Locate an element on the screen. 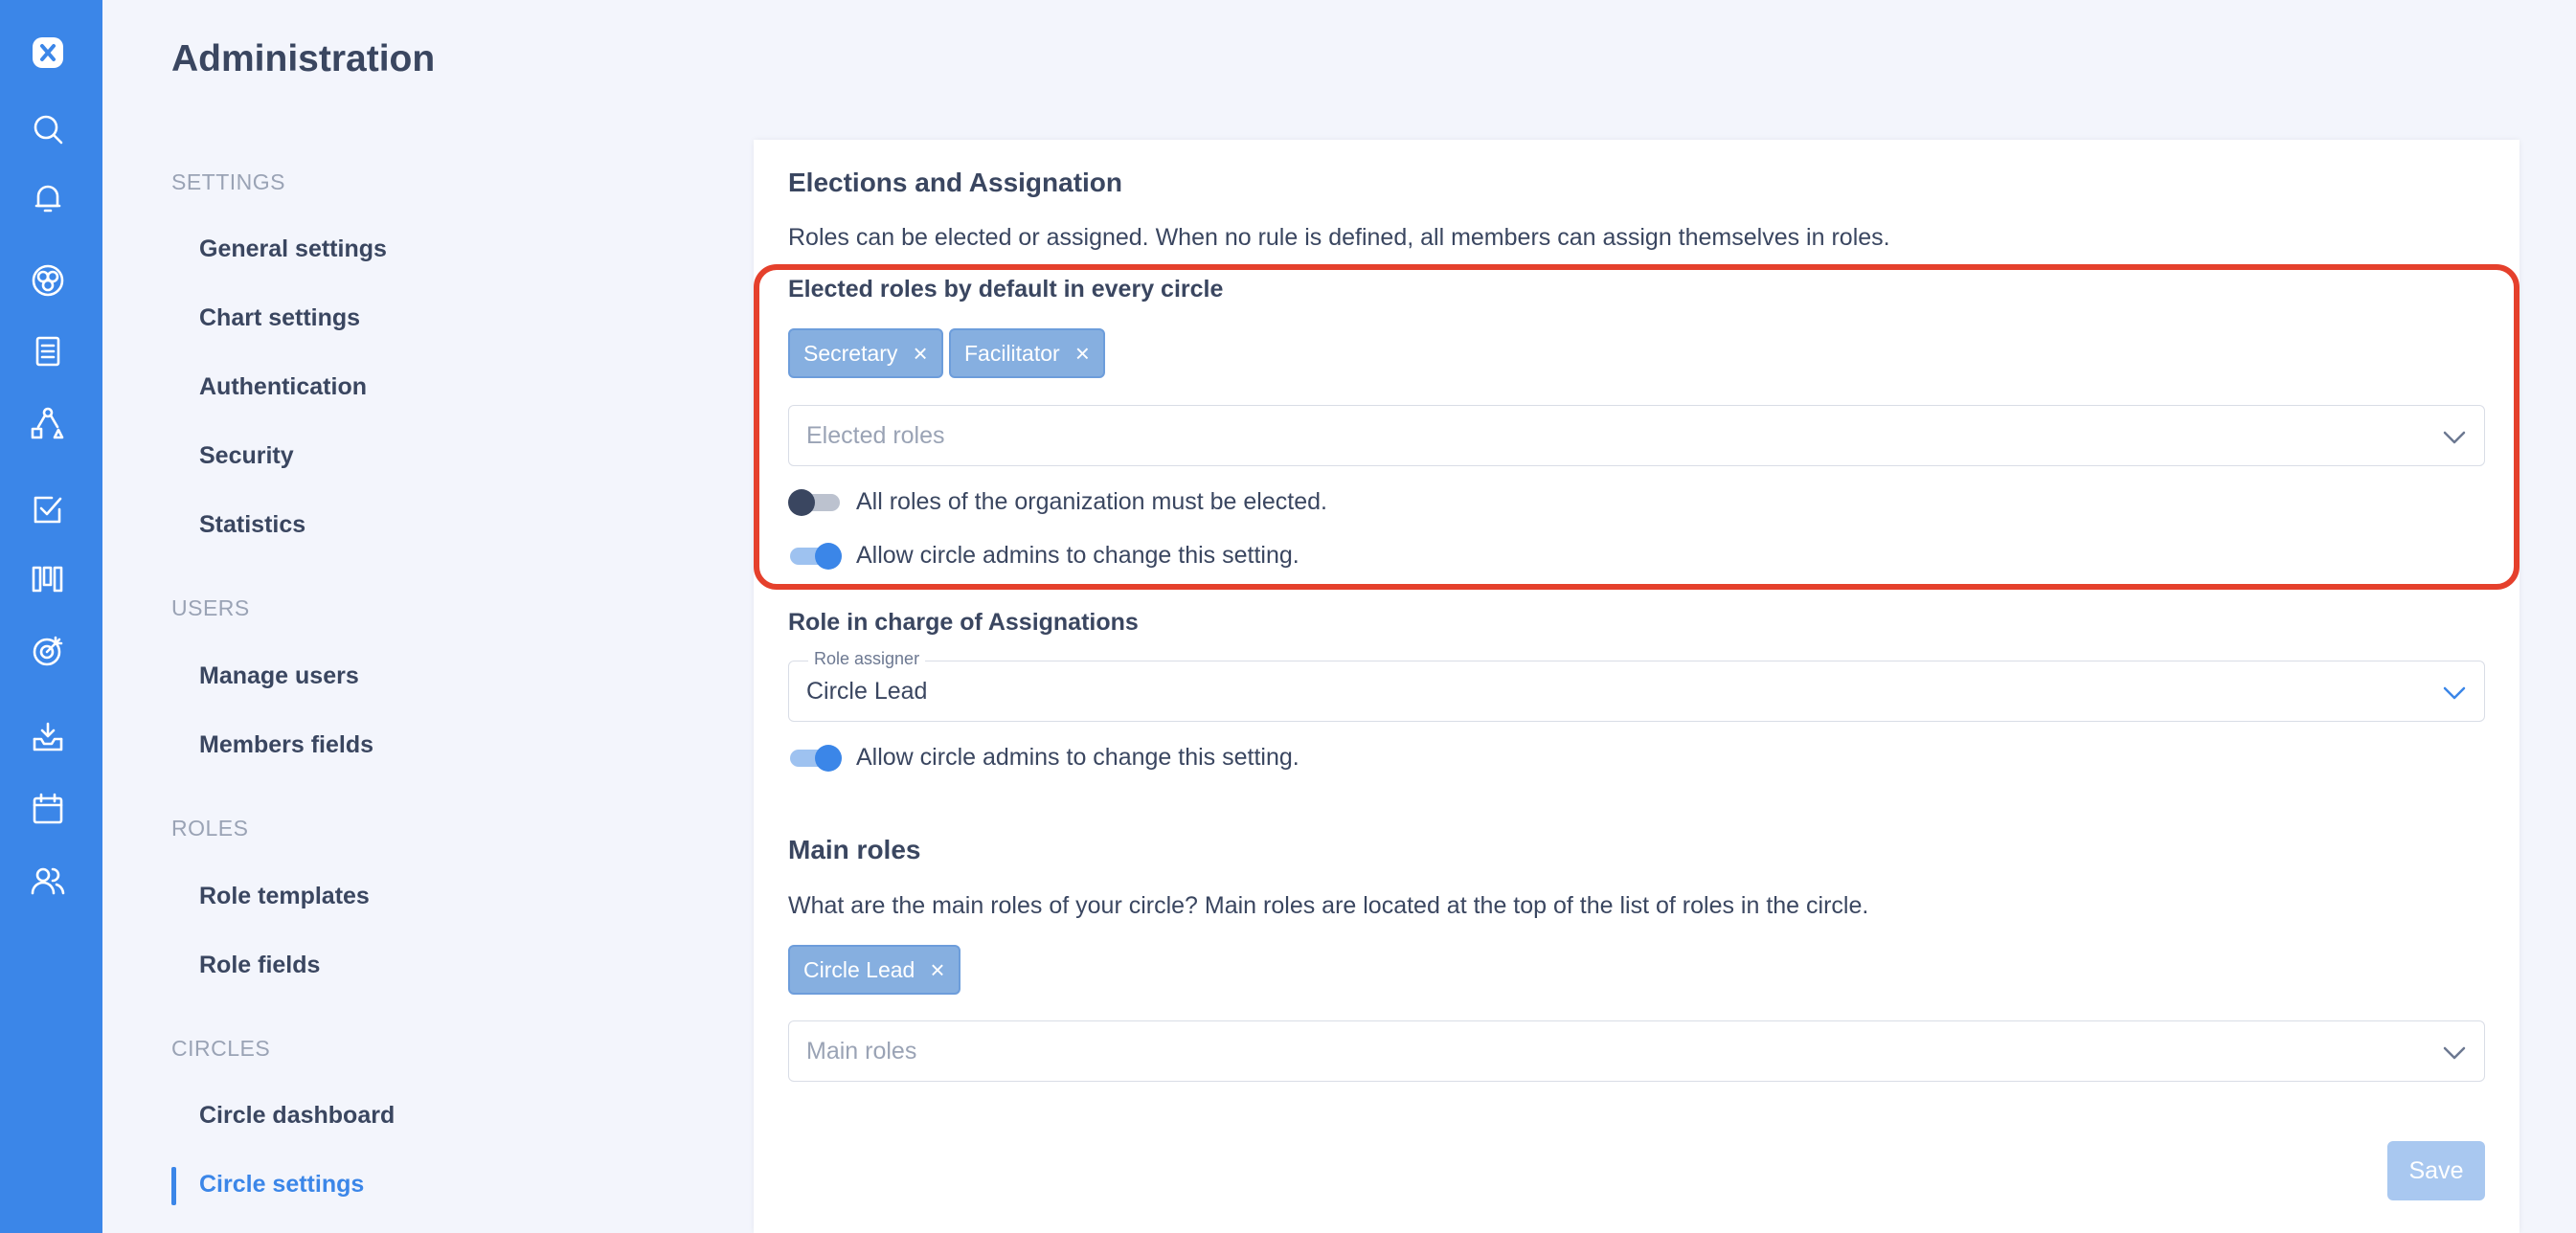 This screenshot has height=1233, width=2576. elected-roles-title: Elected roles by default in every circle is located at coordinates (1006, 289).